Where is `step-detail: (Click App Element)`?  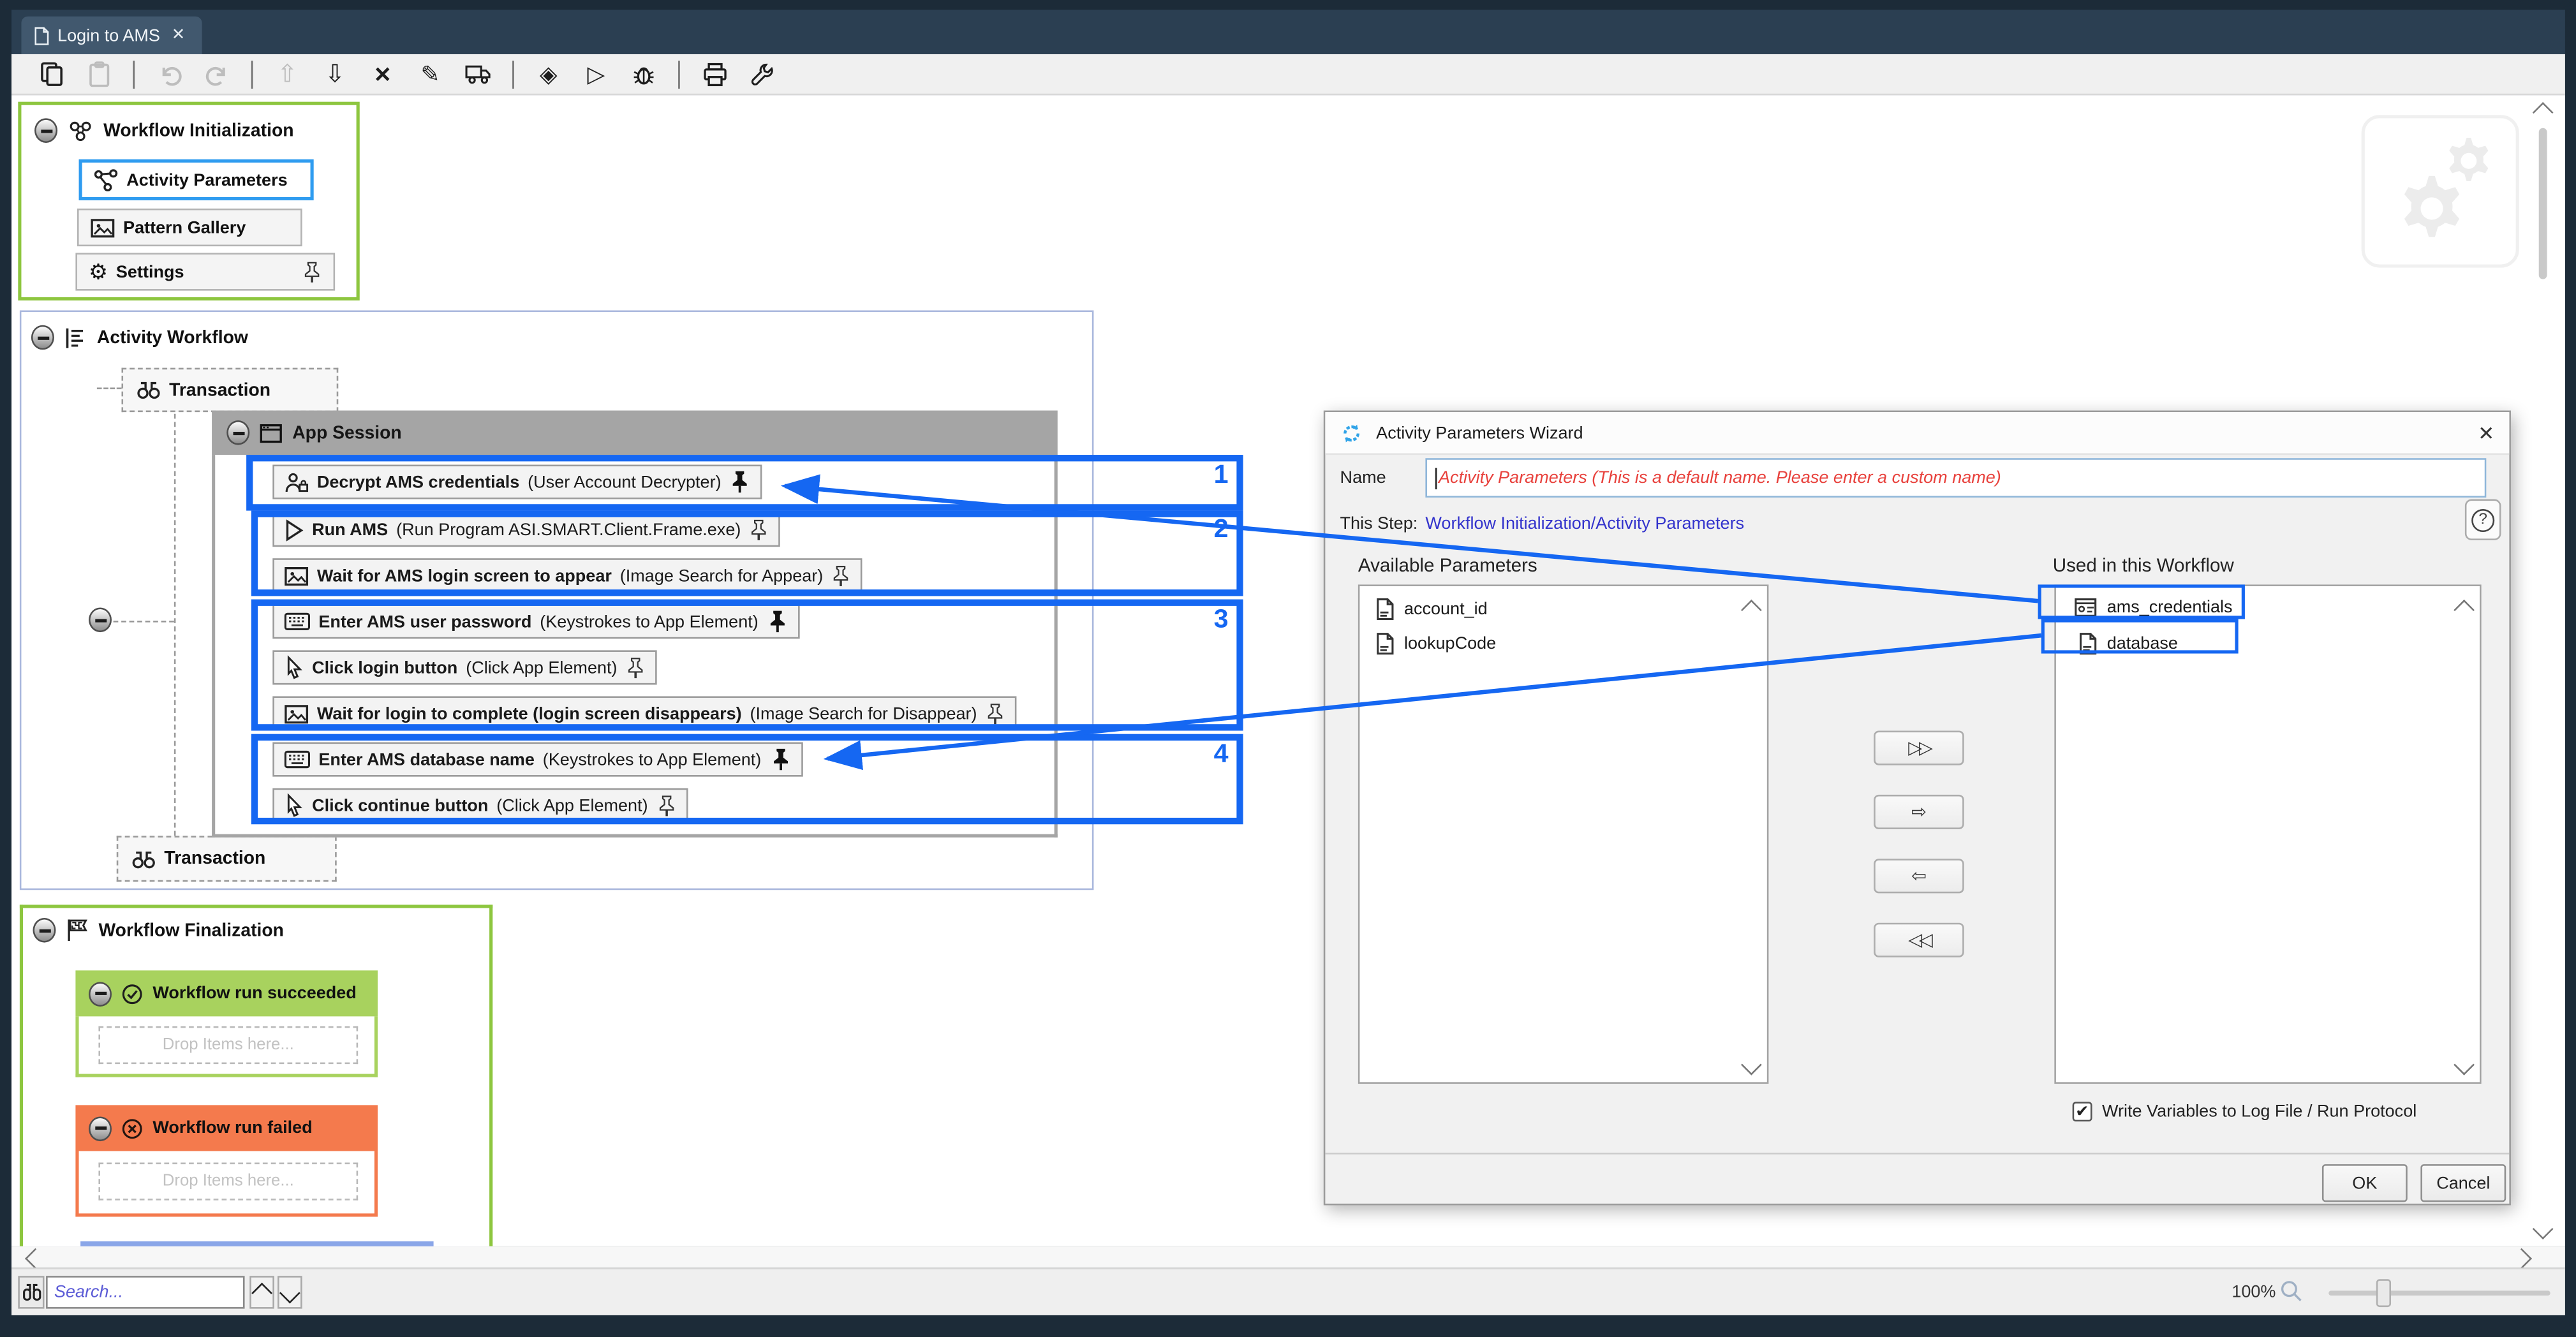
step-detail: (Click App Element) is located at coordinates (542, 667).